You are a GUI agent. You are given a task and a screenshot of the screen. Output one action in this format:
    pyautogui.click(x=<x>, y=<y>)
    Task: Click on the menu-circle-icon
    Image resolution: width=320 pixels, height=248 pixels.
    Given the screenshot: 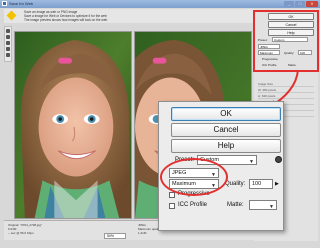 What is the action you would take?
    pyautogui.click(x=278, y=159)
    